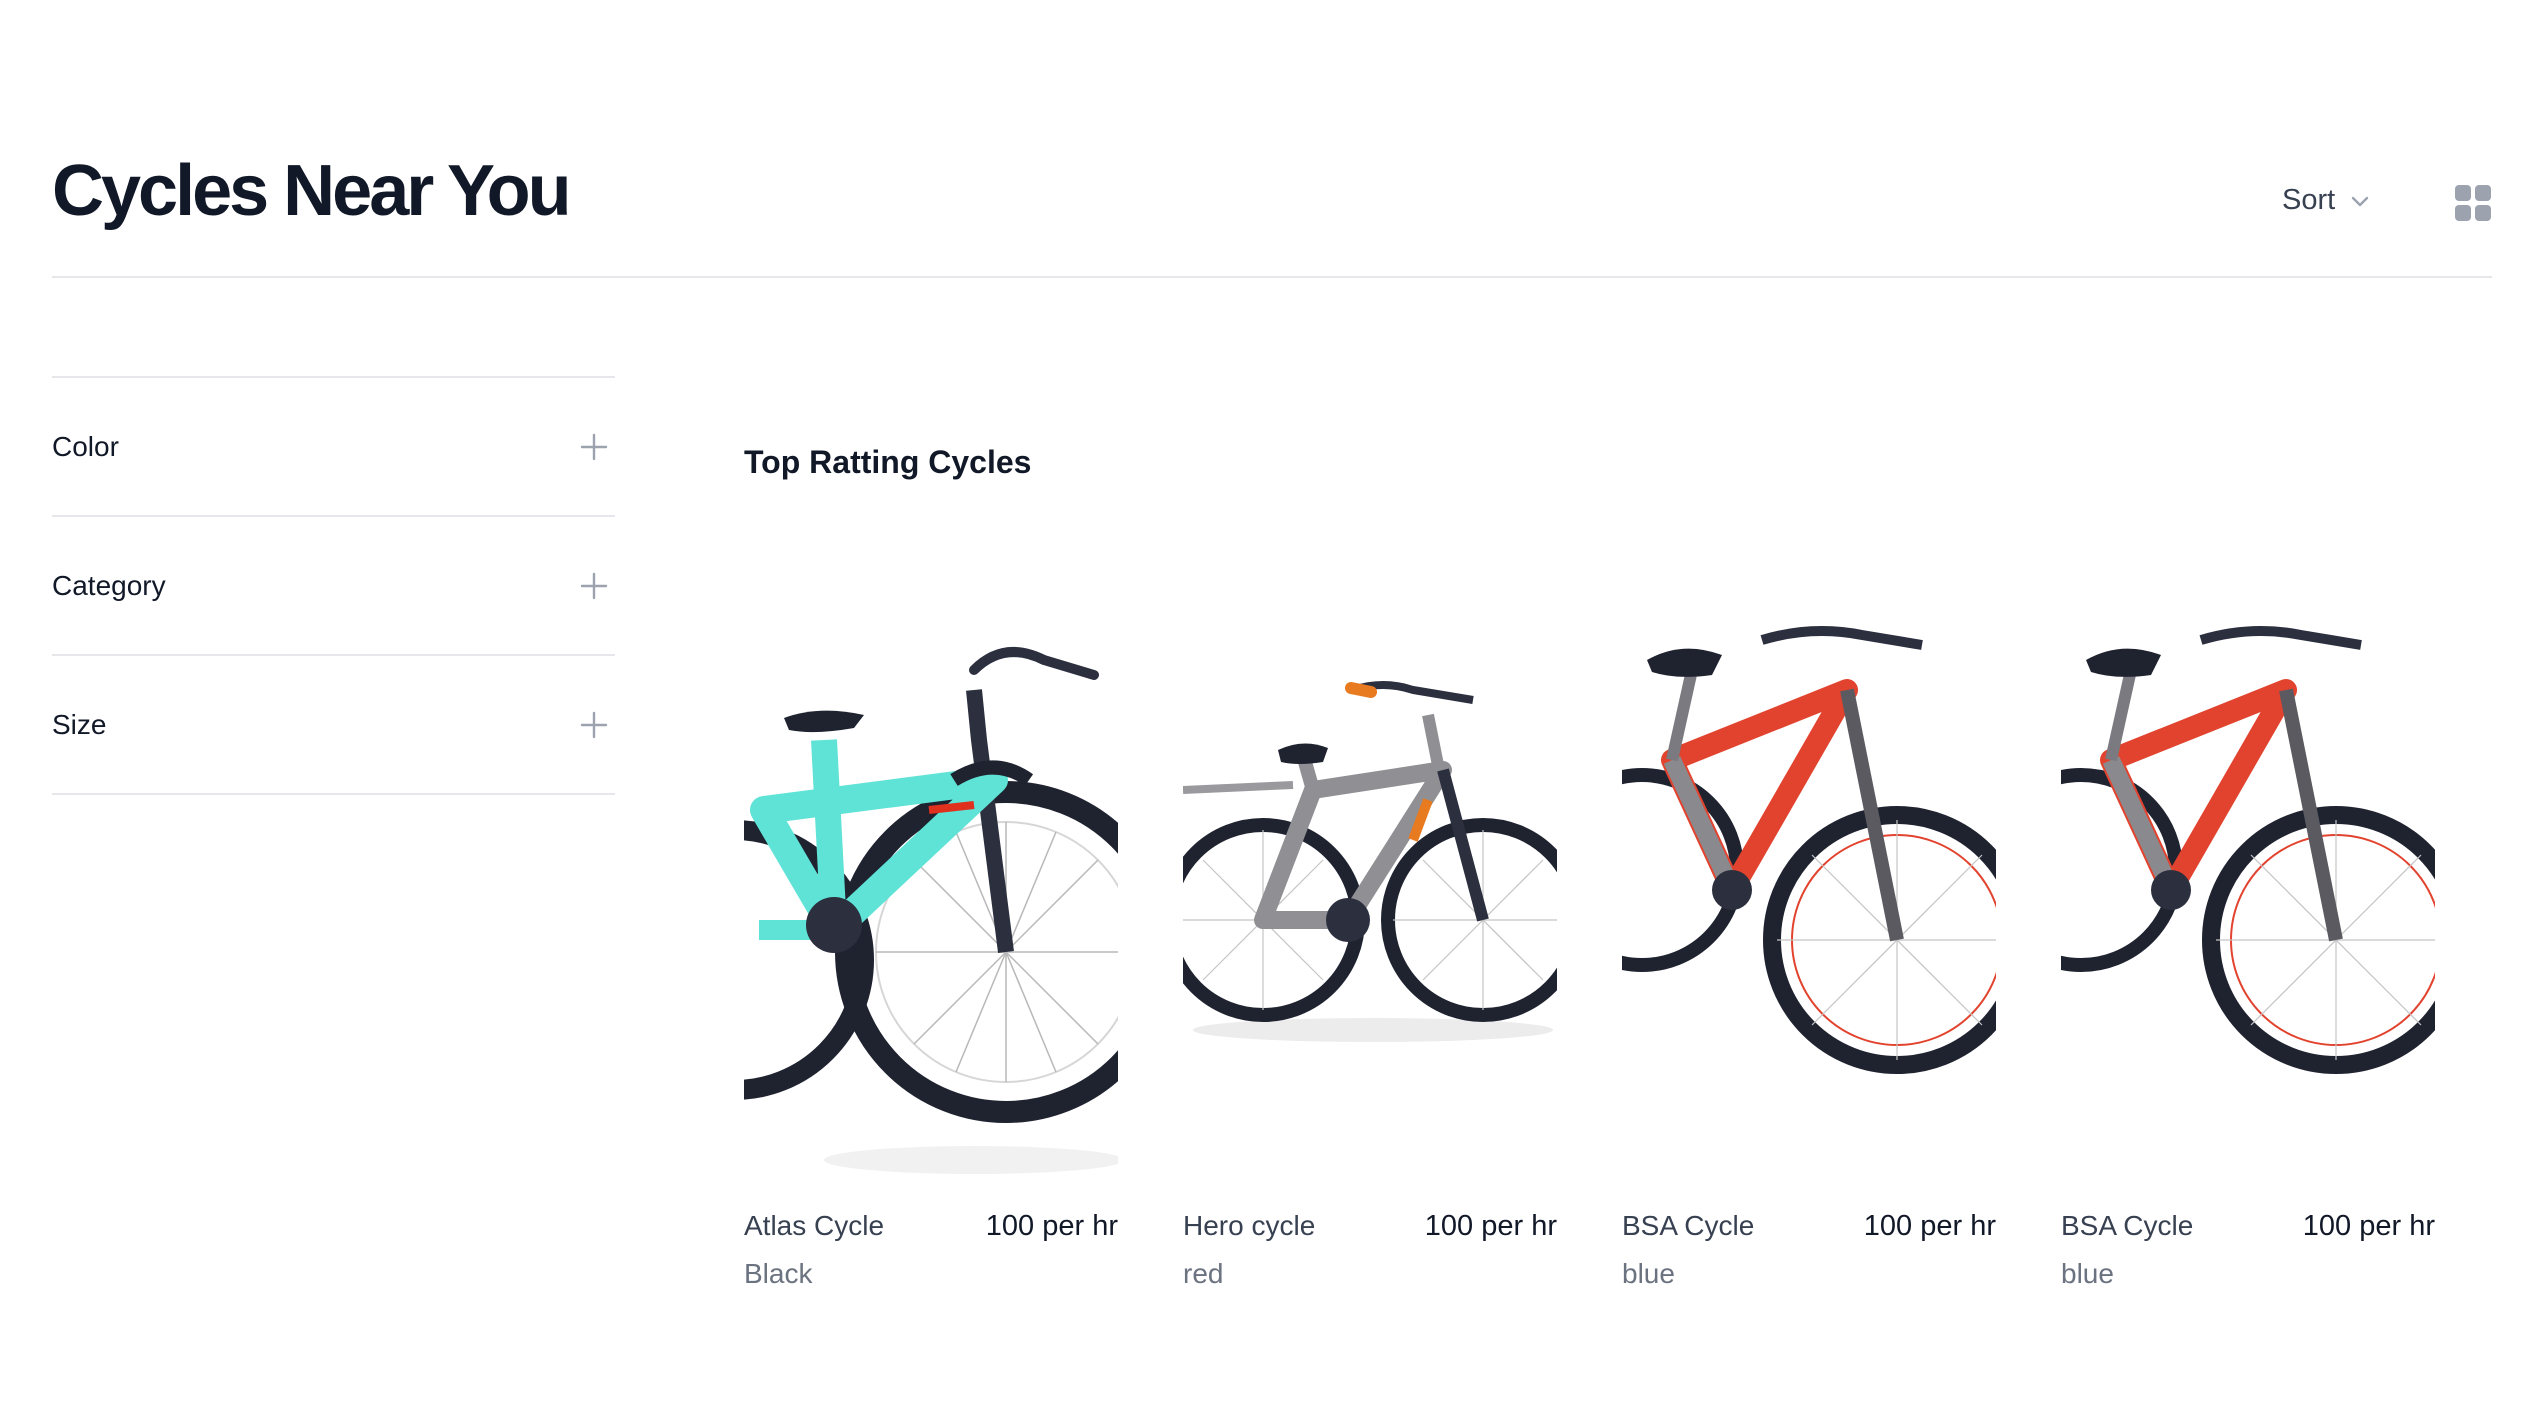 The image size is (2544, 1426). I want to click on filter-label: Size, so click(79, 724).